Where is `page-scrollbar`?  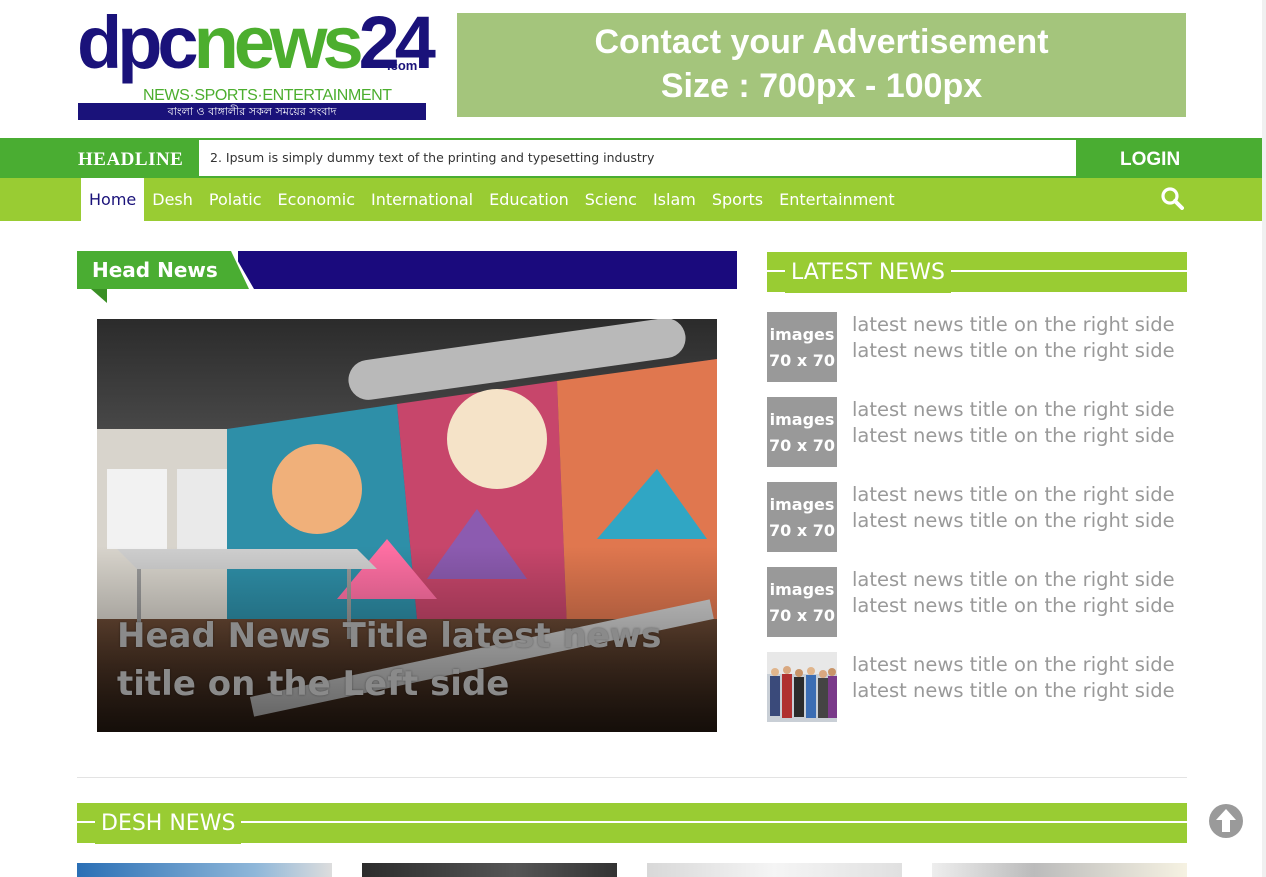
page-scrollbar is located at coordinates (1264, 438).